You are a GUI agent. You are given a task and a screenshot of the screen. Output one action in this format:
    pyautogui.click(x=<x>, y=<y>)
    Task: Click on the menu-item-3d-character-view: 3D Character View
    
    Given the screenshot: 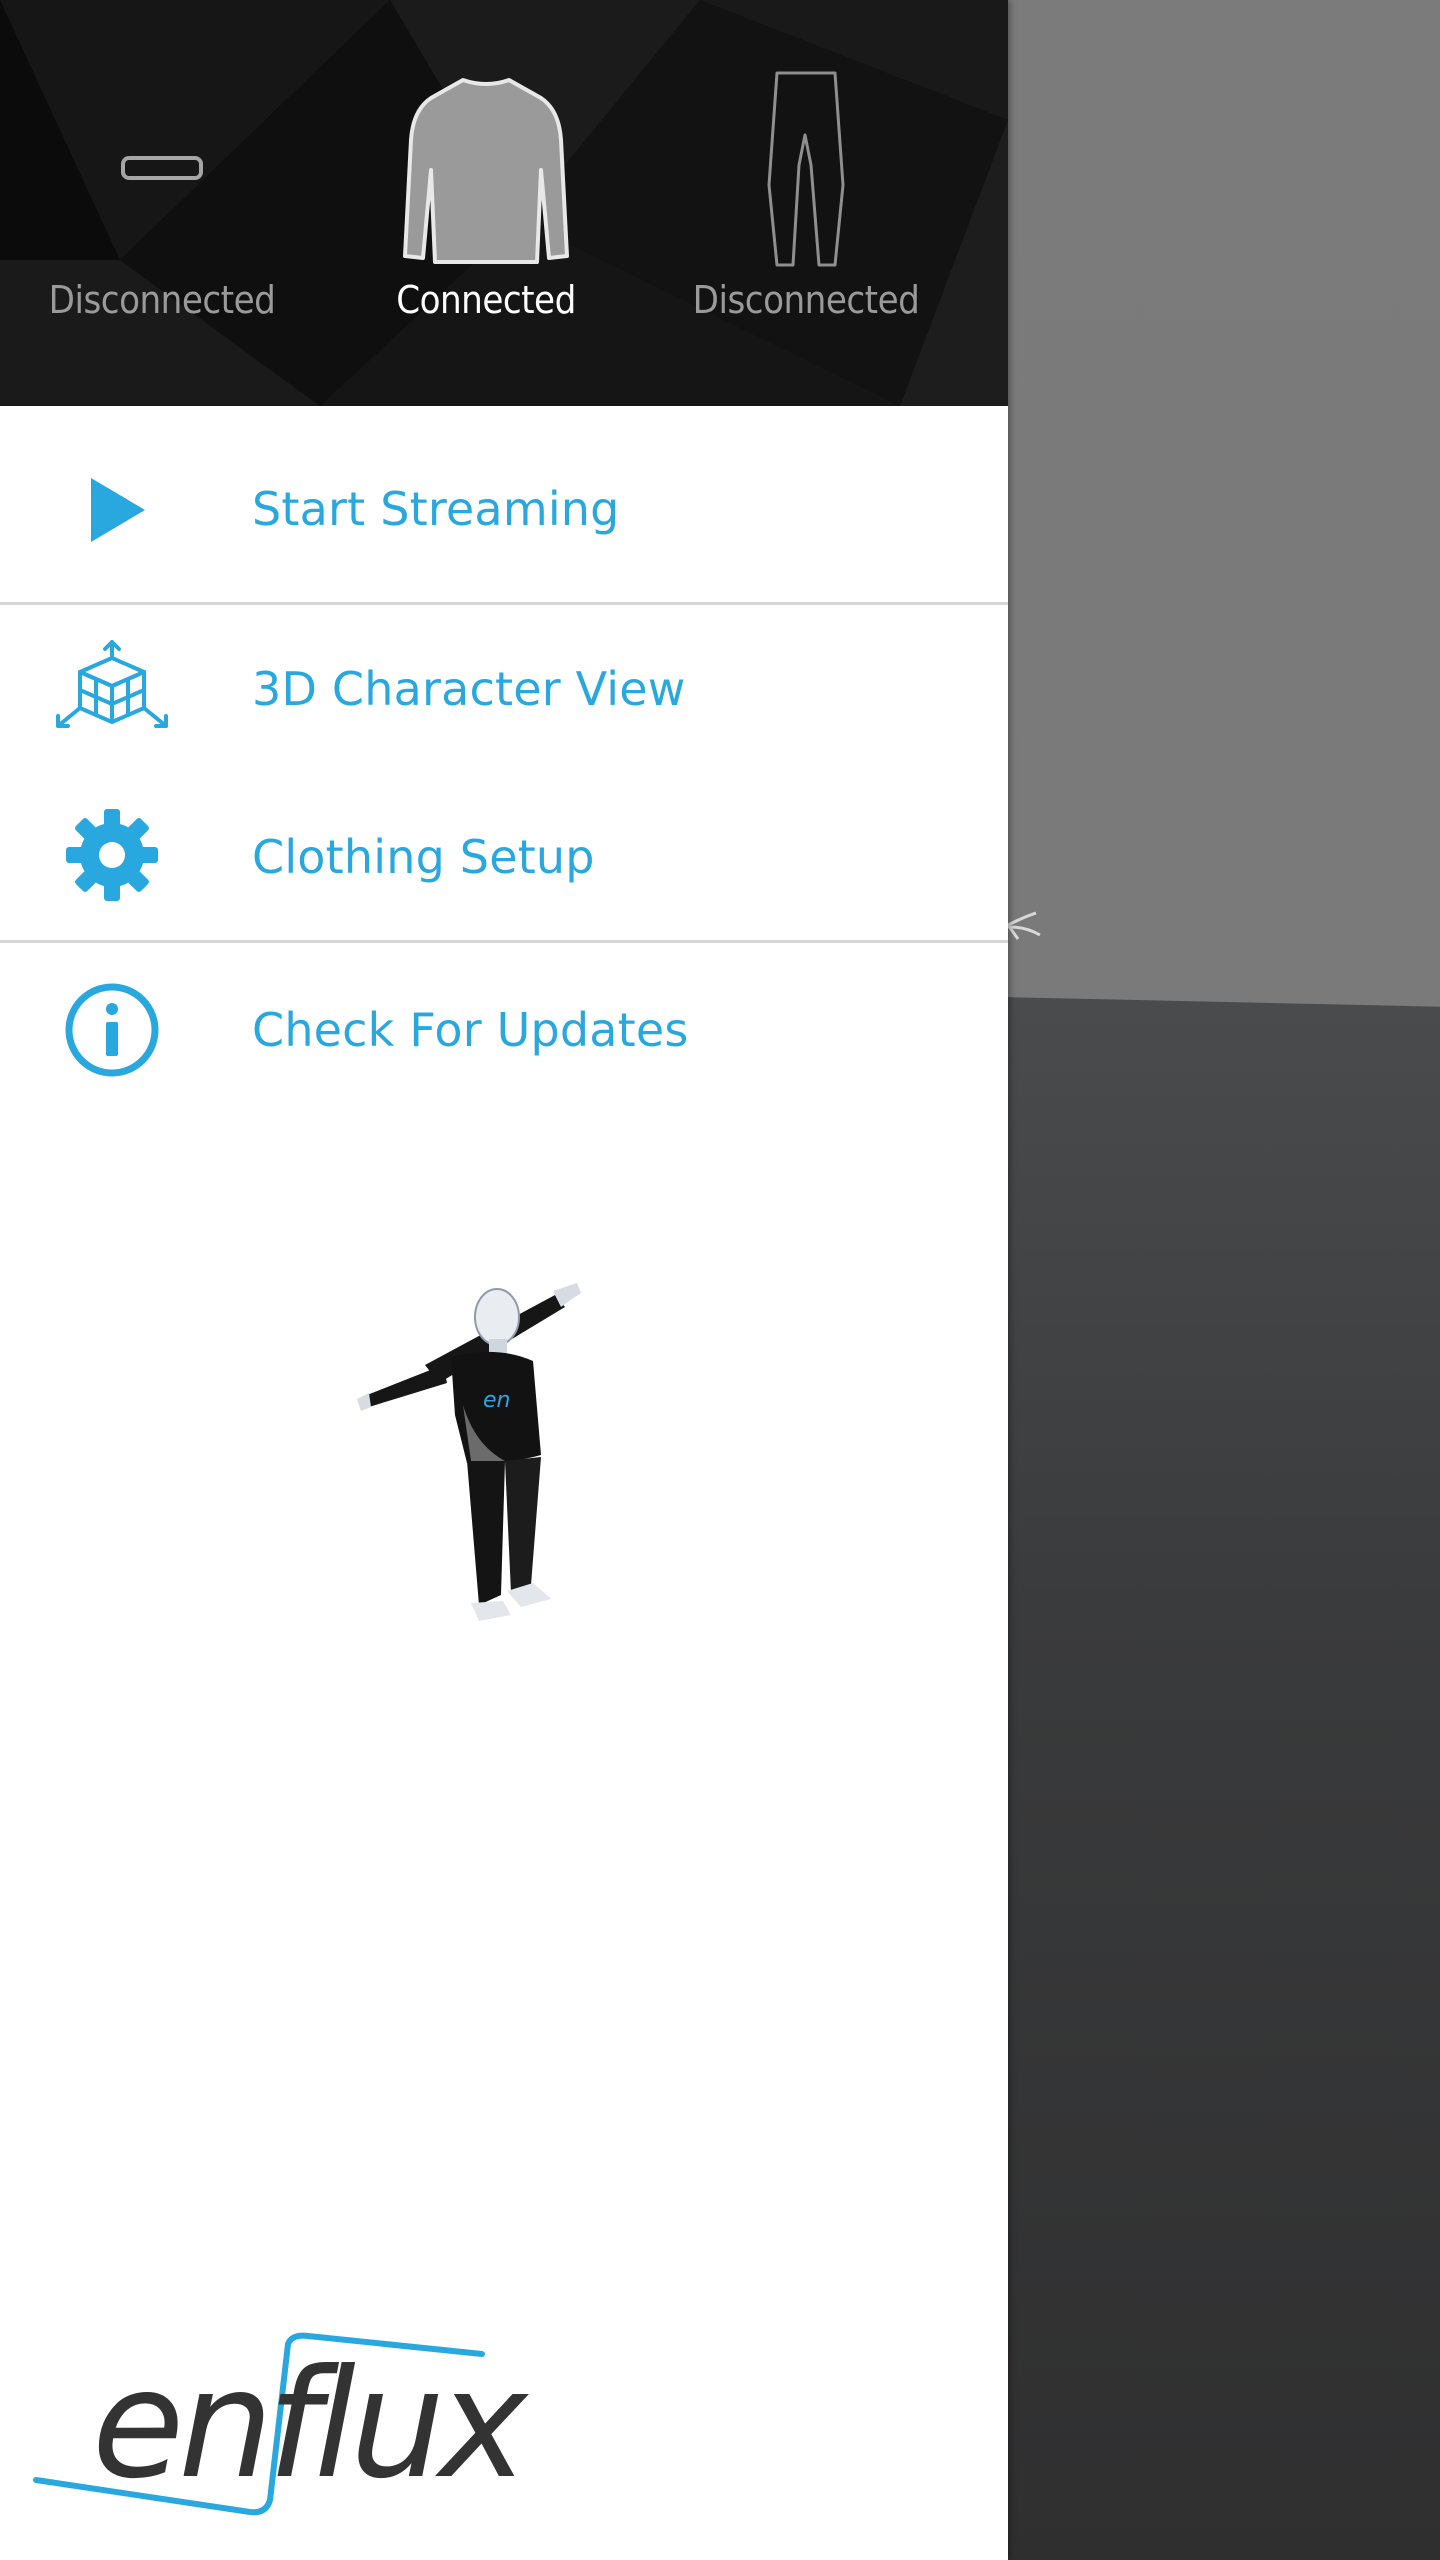 What is the action you would take?
    pyautogui.click(x=504, y=690)
    